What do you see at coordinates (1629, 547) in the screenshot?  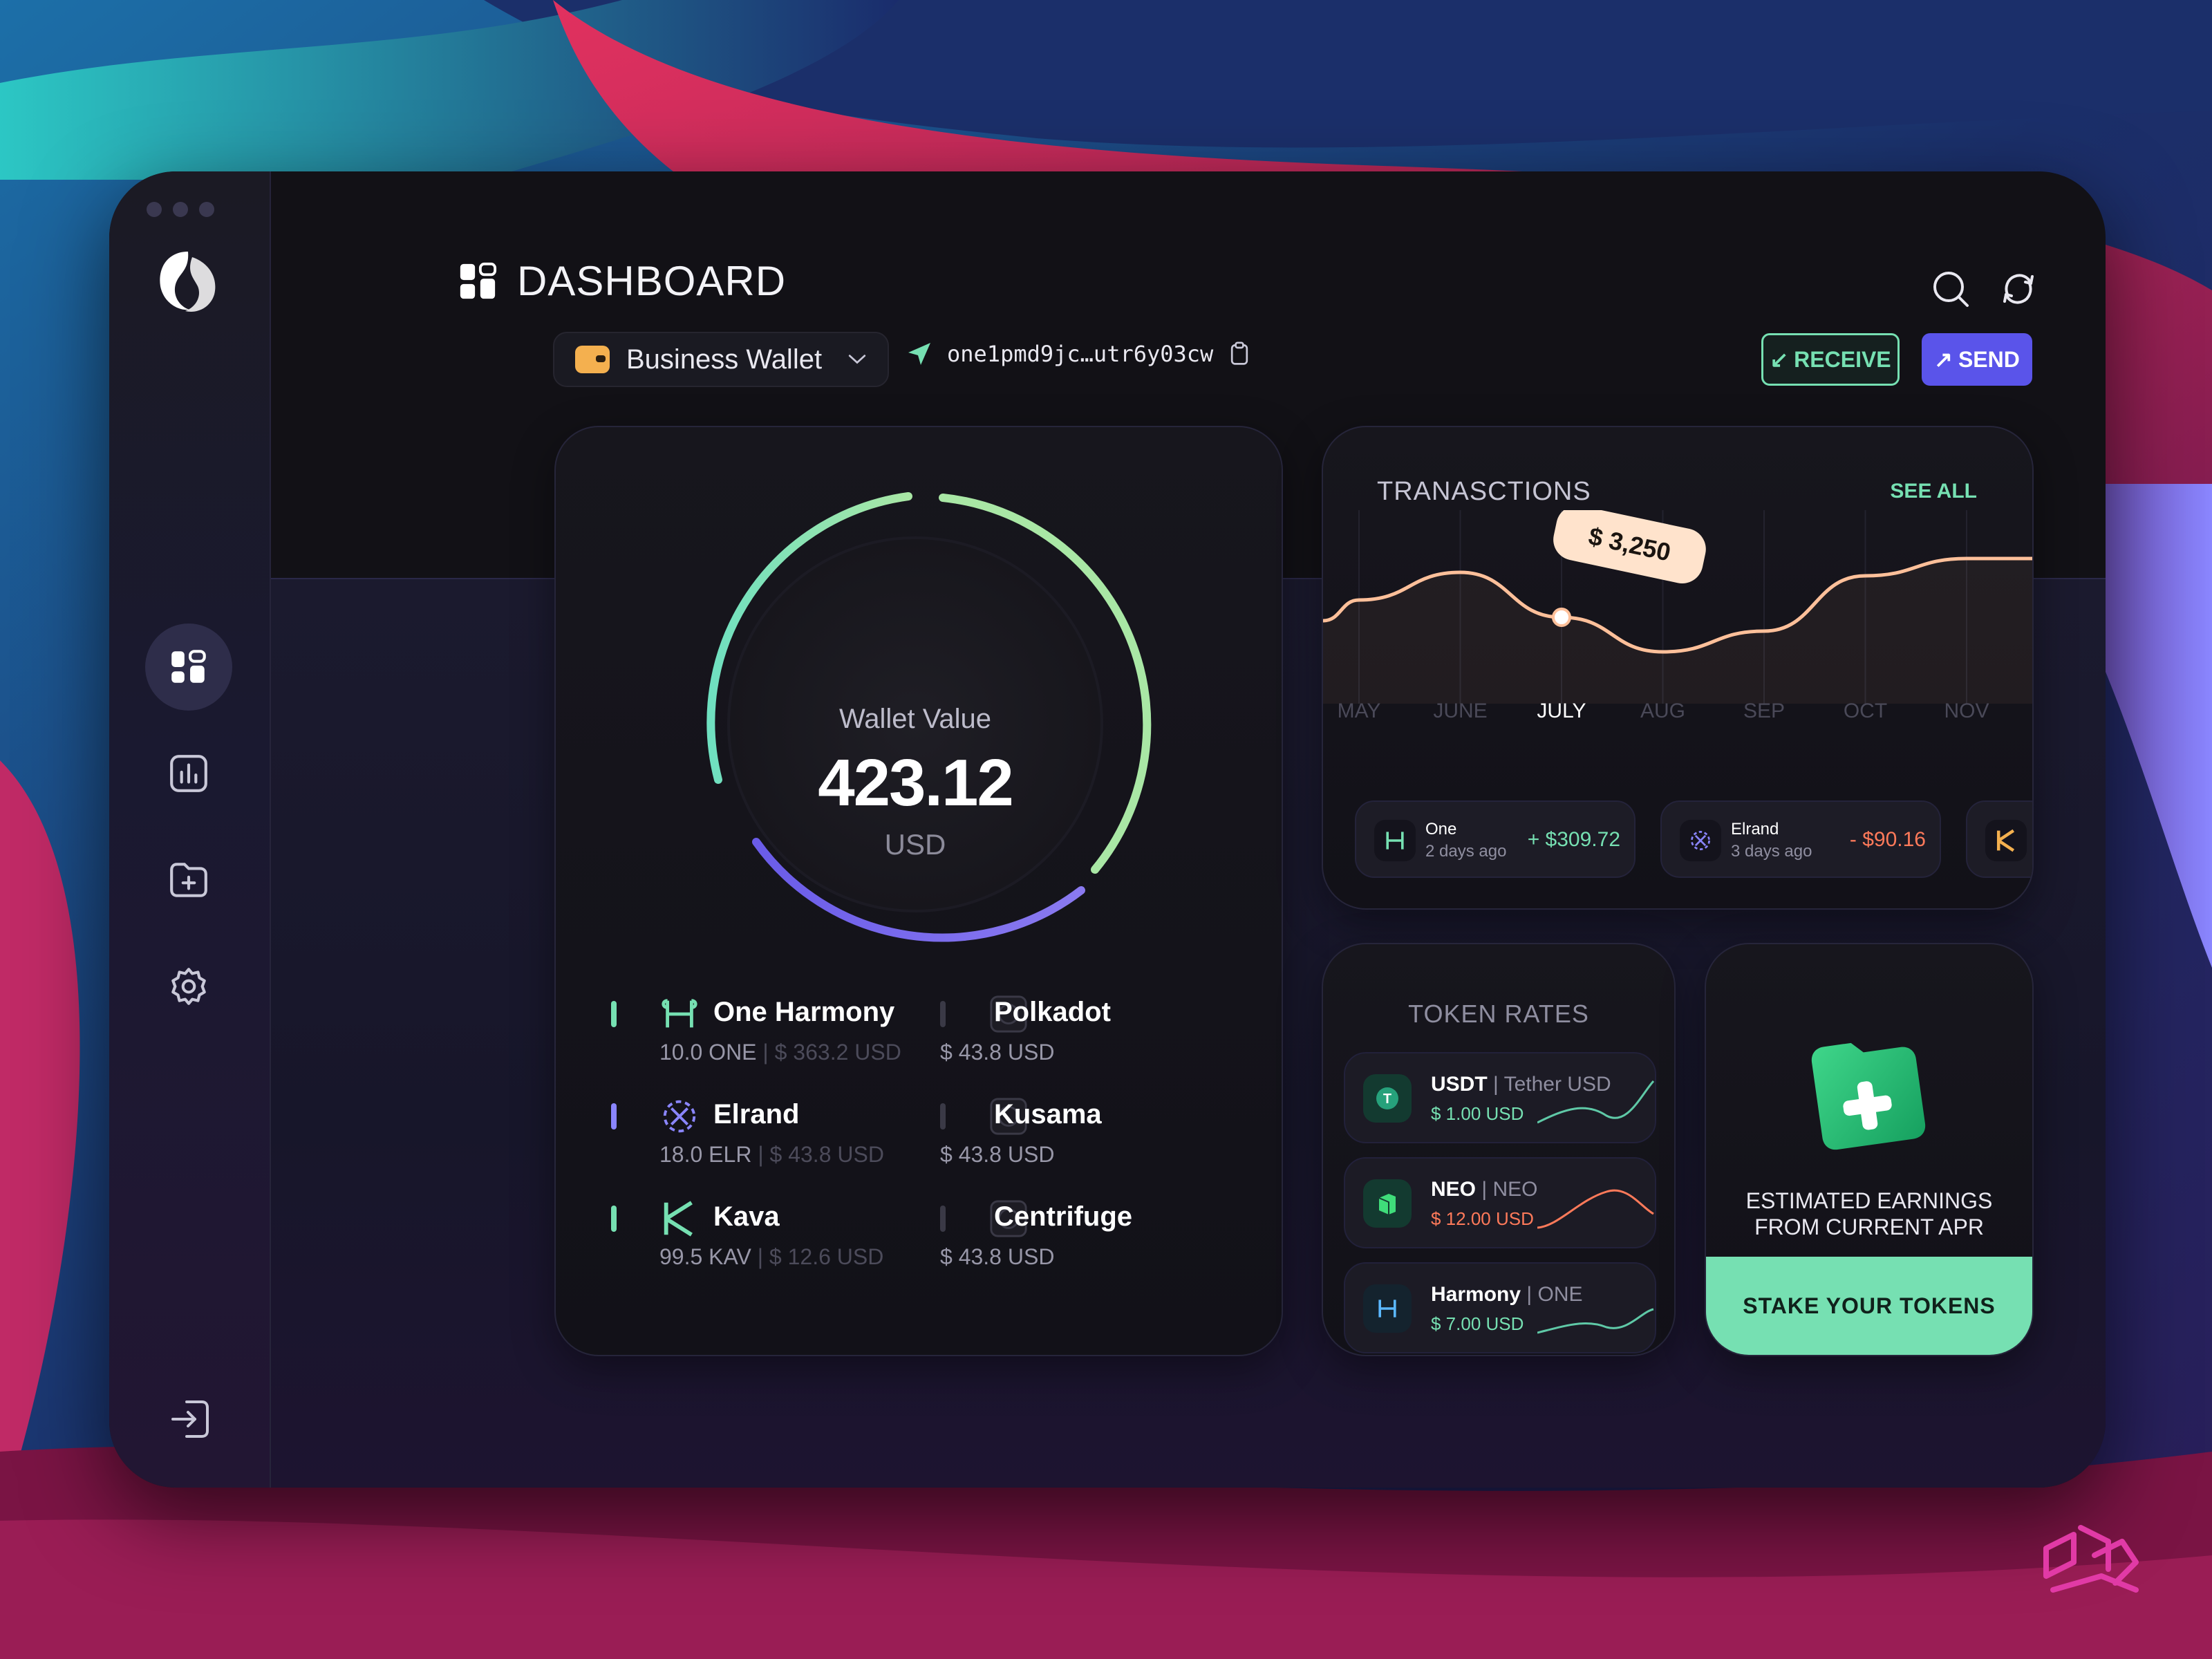 I see `chart-tooltip: $ 3,250` at bounding box center [1629, 547].